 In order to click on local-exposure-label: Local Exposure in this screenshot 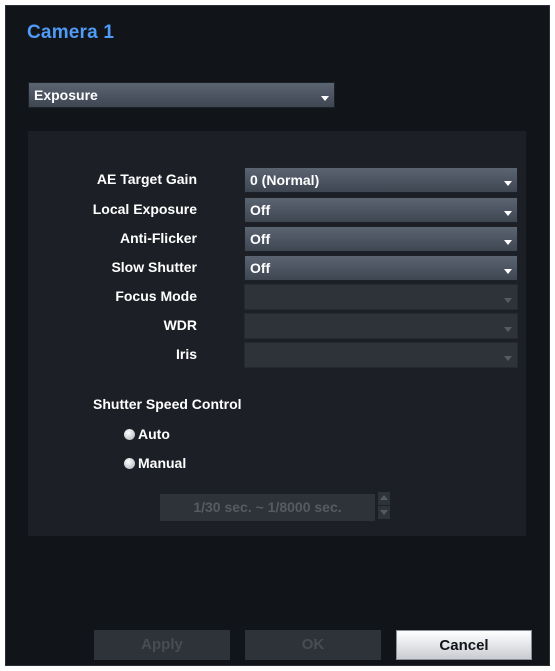, I will do `click(144, 209)`.